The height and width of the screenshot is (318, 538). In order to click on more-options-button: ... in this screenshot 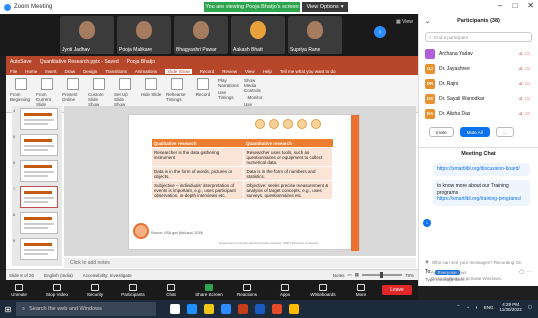, I will do `click(504, 132)`.